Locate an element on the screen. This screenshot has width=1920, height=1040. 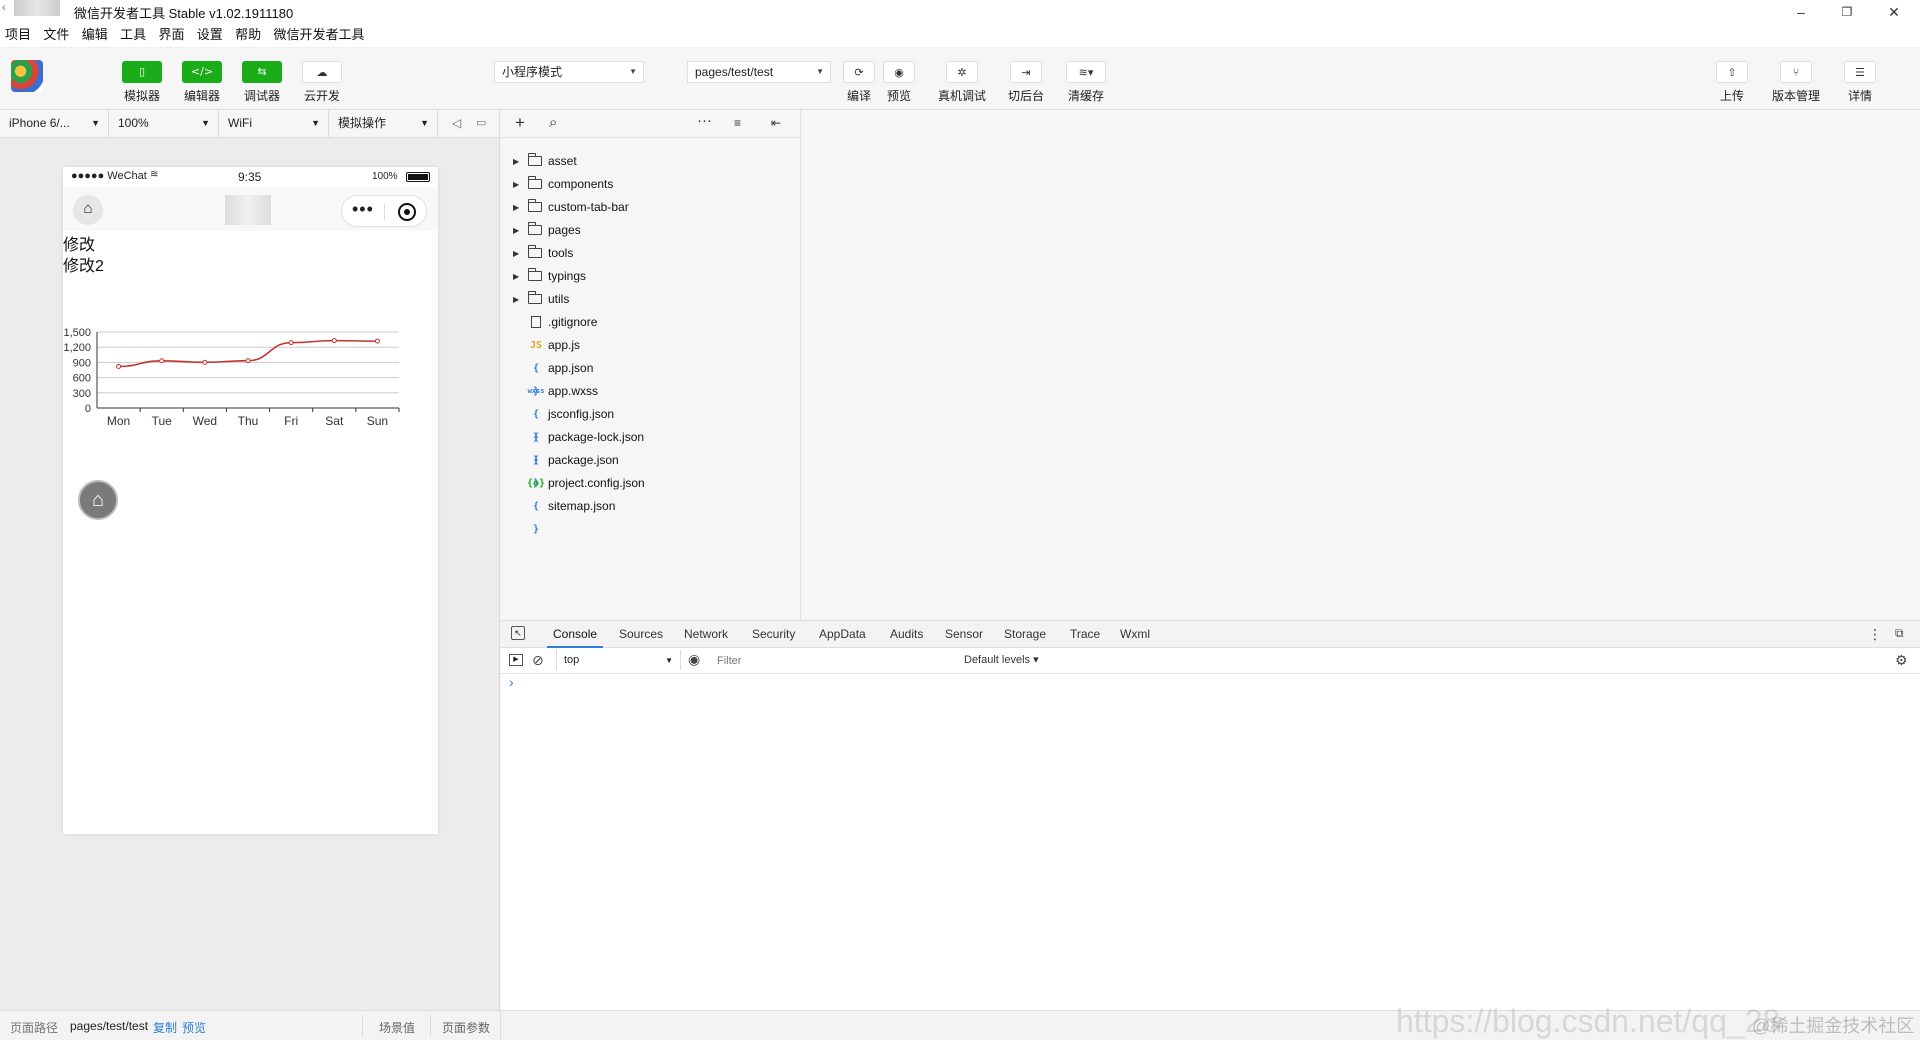
file-item: { } app.json is located at coordinates (651, 377).